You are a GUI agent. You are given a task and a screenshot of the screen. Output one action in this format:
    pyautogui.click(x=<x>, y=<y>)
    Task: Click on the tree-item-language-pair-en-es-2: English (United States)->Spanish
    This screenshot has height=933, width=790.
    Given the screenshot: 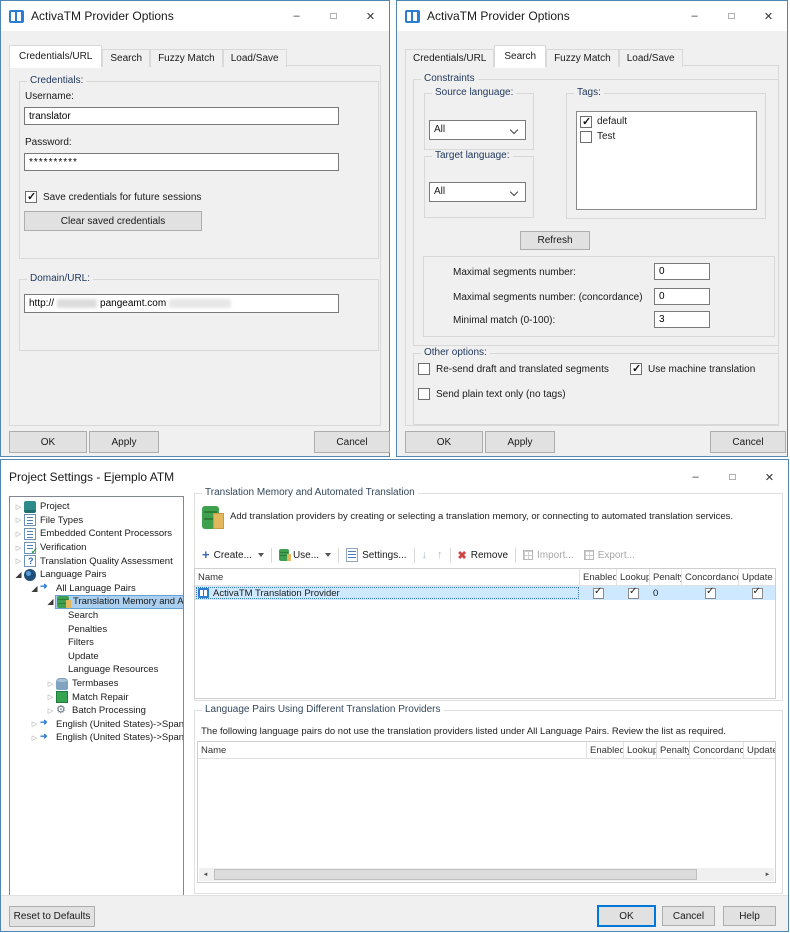 What is the action you would take?
    pyautogui.click(x=96, y=738)
    